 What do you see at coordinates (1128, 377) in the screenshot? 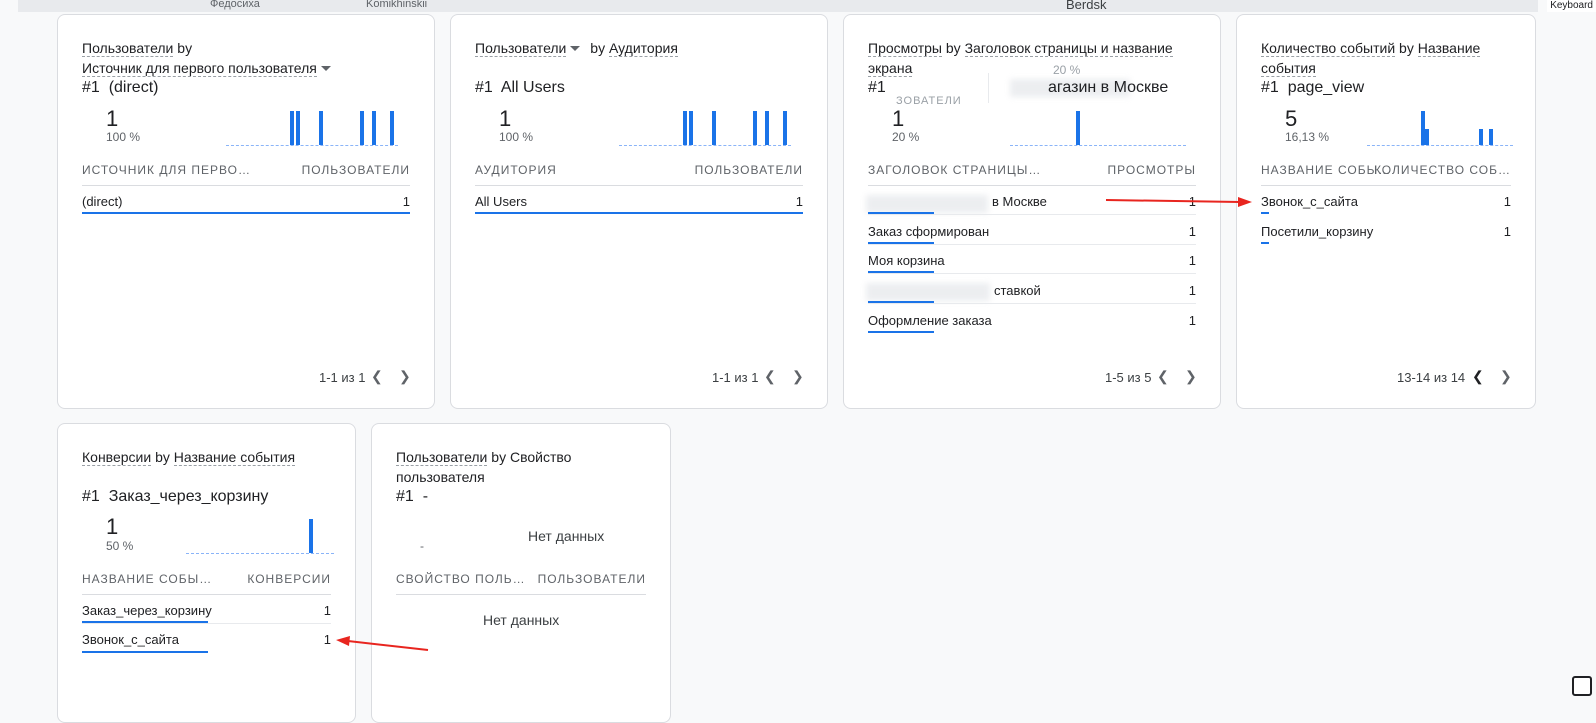
I see `pagination-label: 1-5 из 5` at bounding box center [1128, 377].